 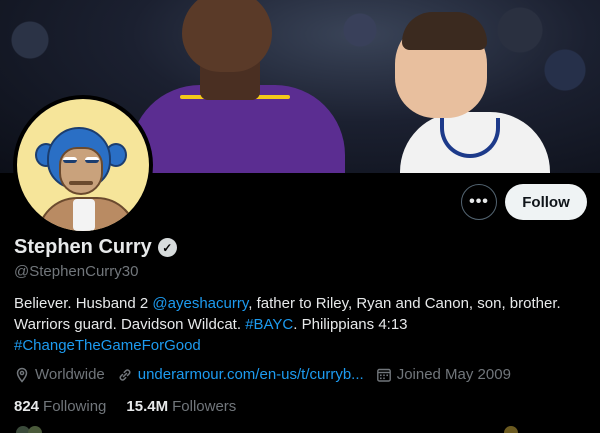 I want to click on more-options-button: •••, so click(x=479, y=202).